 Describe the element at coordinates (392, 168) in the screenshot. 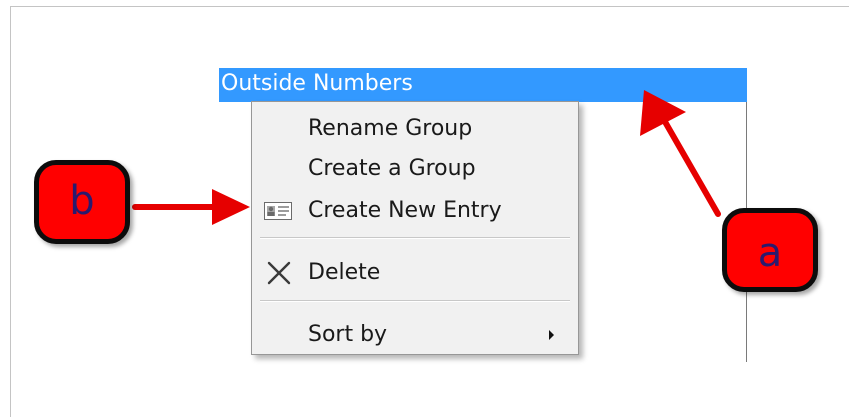

I see `menu-item-label: Create a Group` at that location.